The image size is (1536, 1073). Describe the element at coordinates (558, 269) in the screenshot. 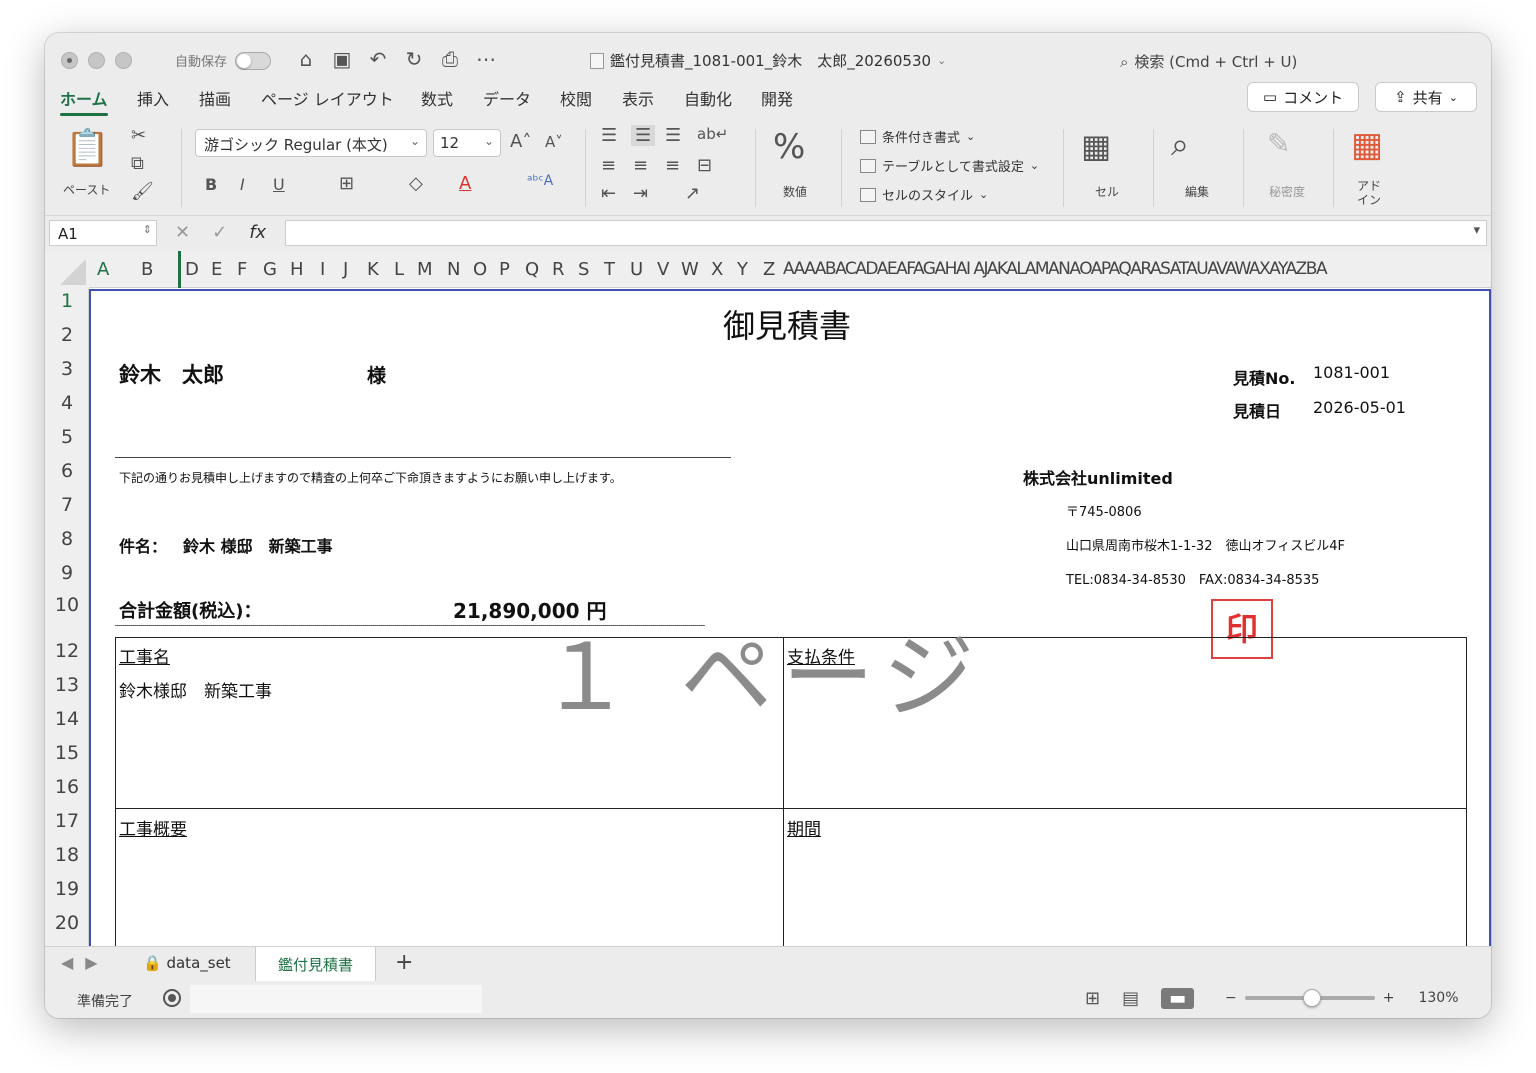

I see `column-header-r: R` at that location.